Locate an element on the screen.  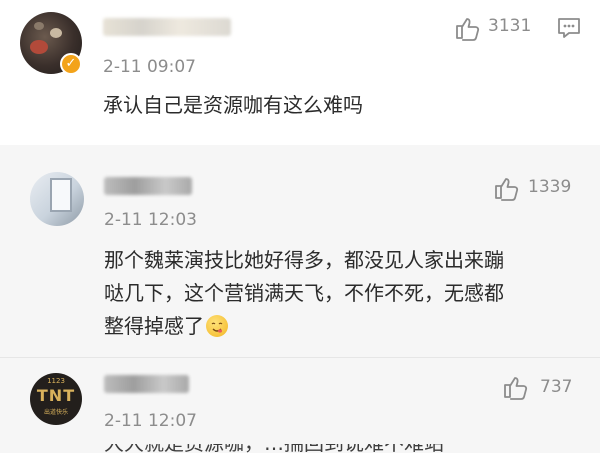
avatar: 1123 TNT 出道快乐 is located at coordinates (56, 399).